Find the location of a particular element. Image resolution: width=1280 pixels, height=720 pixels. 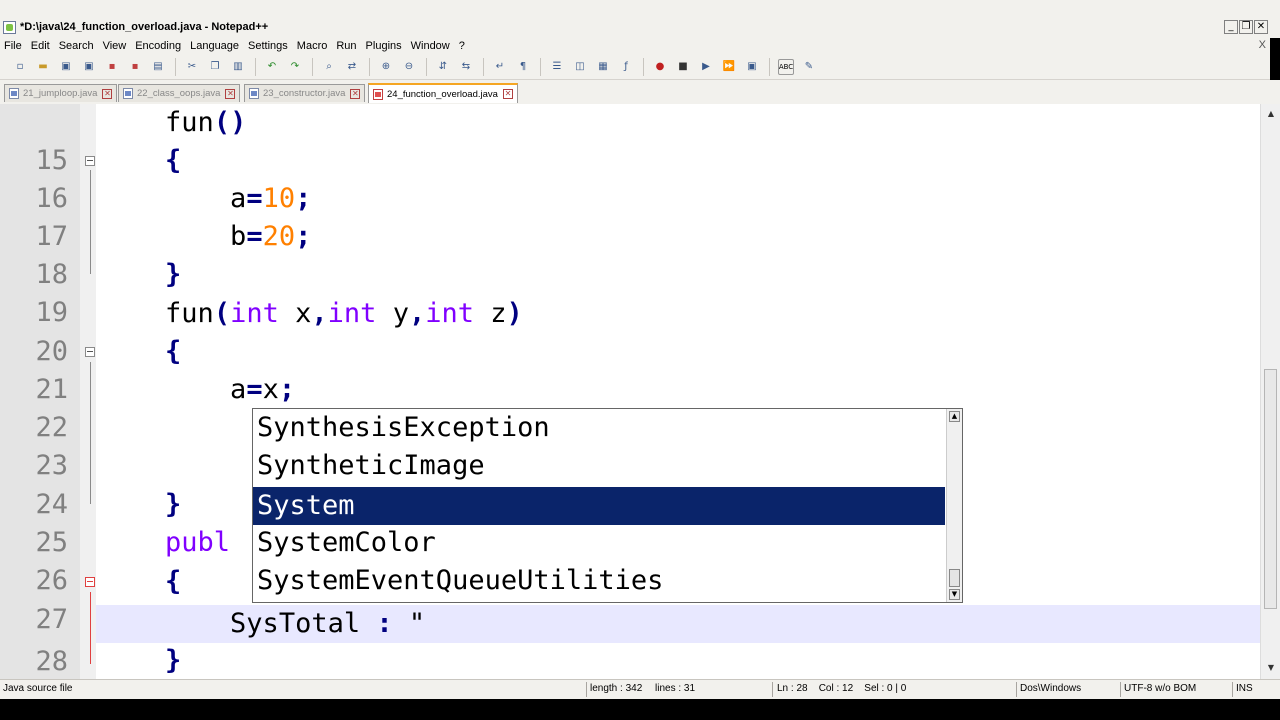

code-text: } is located at coordinates (173, 274).